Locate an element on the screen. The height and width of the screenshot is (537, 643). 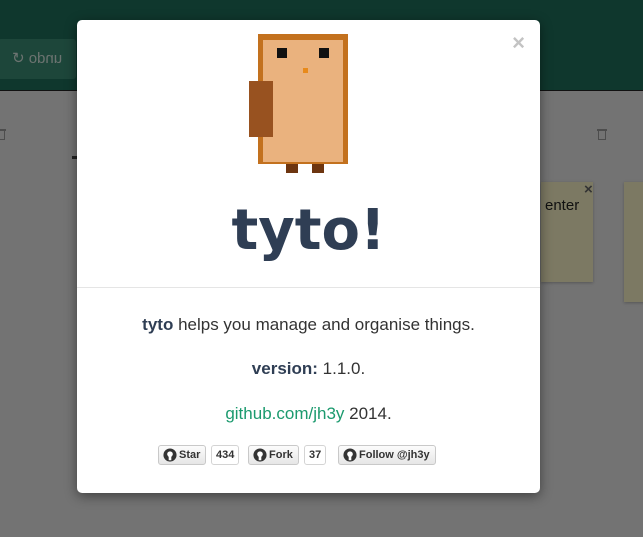
github-link: github.com/jh3y is located at coordinates (284, 413).